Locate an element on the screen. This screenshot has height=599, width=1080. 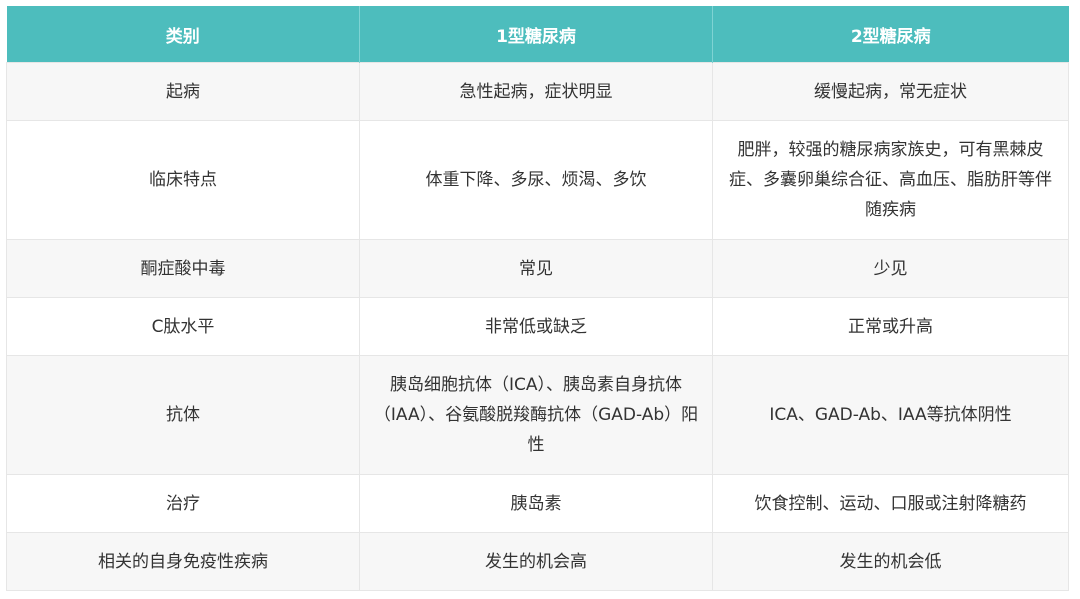
type2-cell: 缓慢起病，常无症状 is located at coordinates (890, 91).